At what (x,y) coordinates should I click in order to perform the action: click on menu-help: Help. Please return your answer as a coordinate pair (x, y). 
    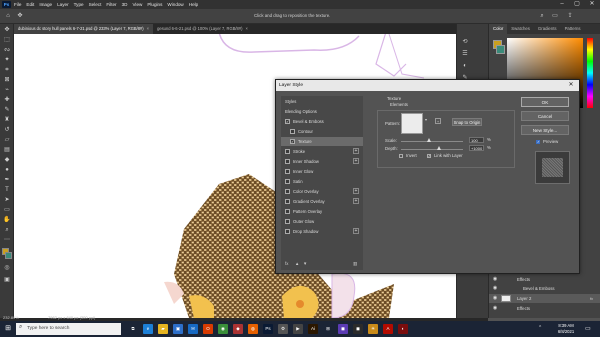
    Looking at the image, I should click on (193, 4).